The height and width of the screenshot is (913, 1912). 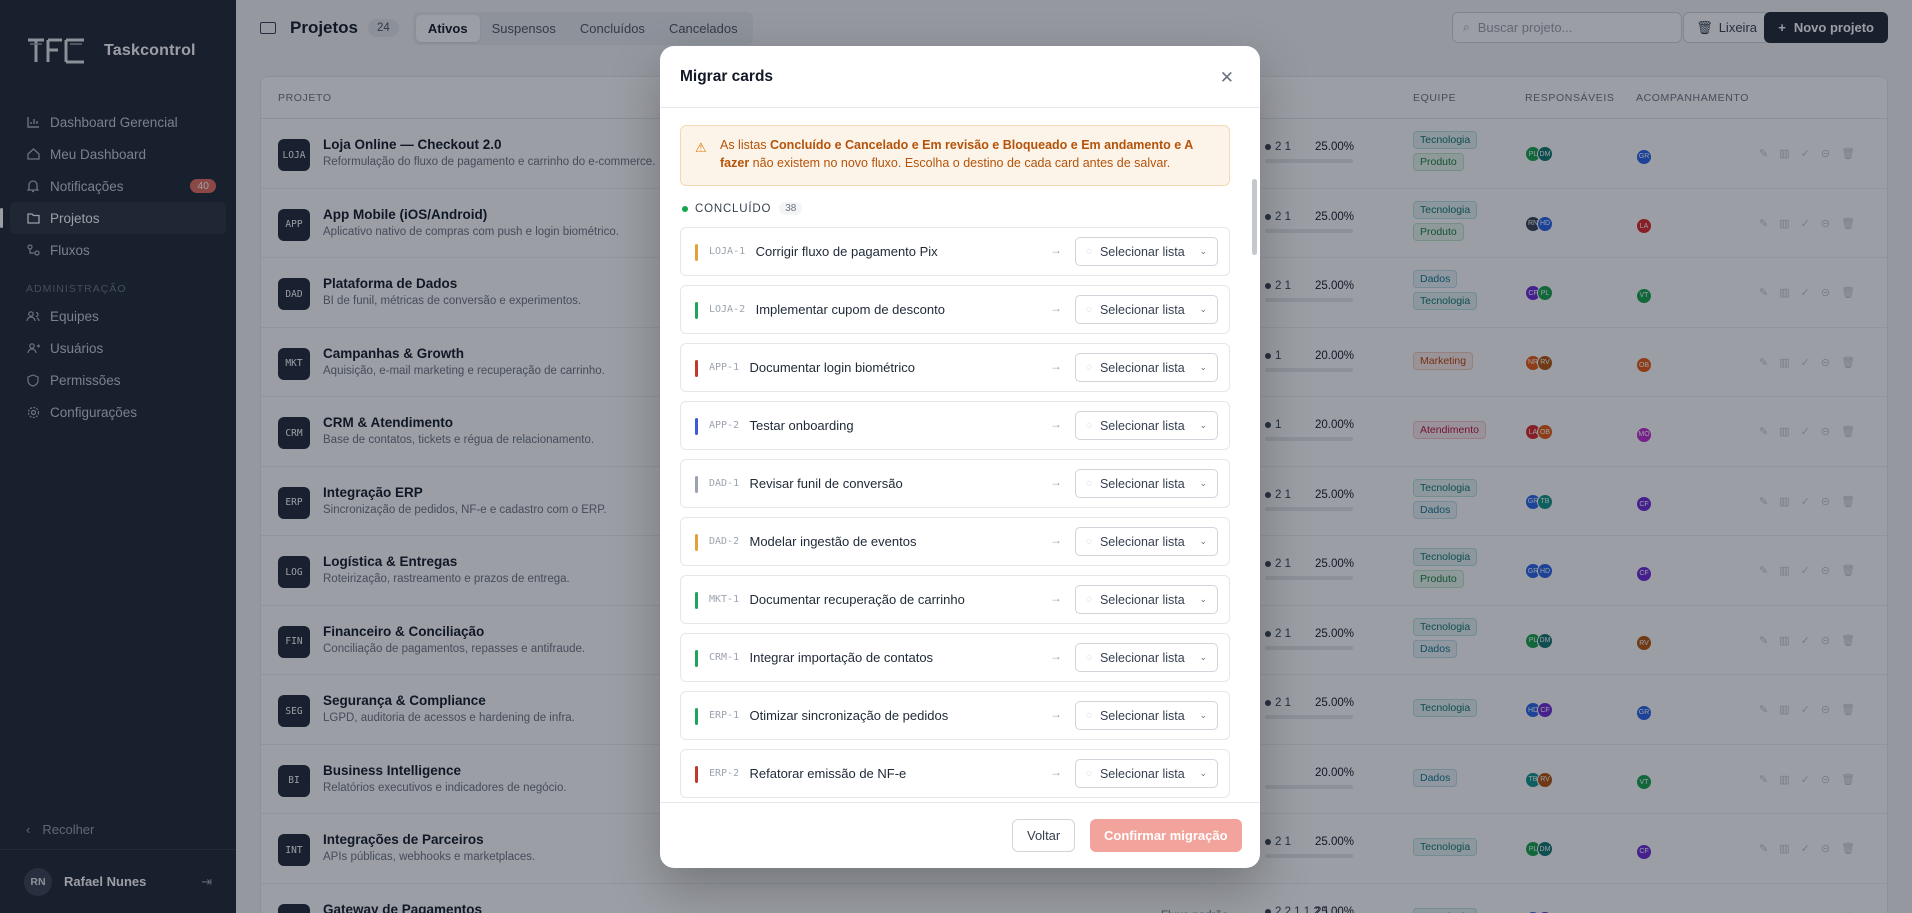 What do you see at coordinates (846, 251) in the screenshot?
I see `card-title: Corrigir fluxo de pagamento Pix` at bounding box center [846, 251].